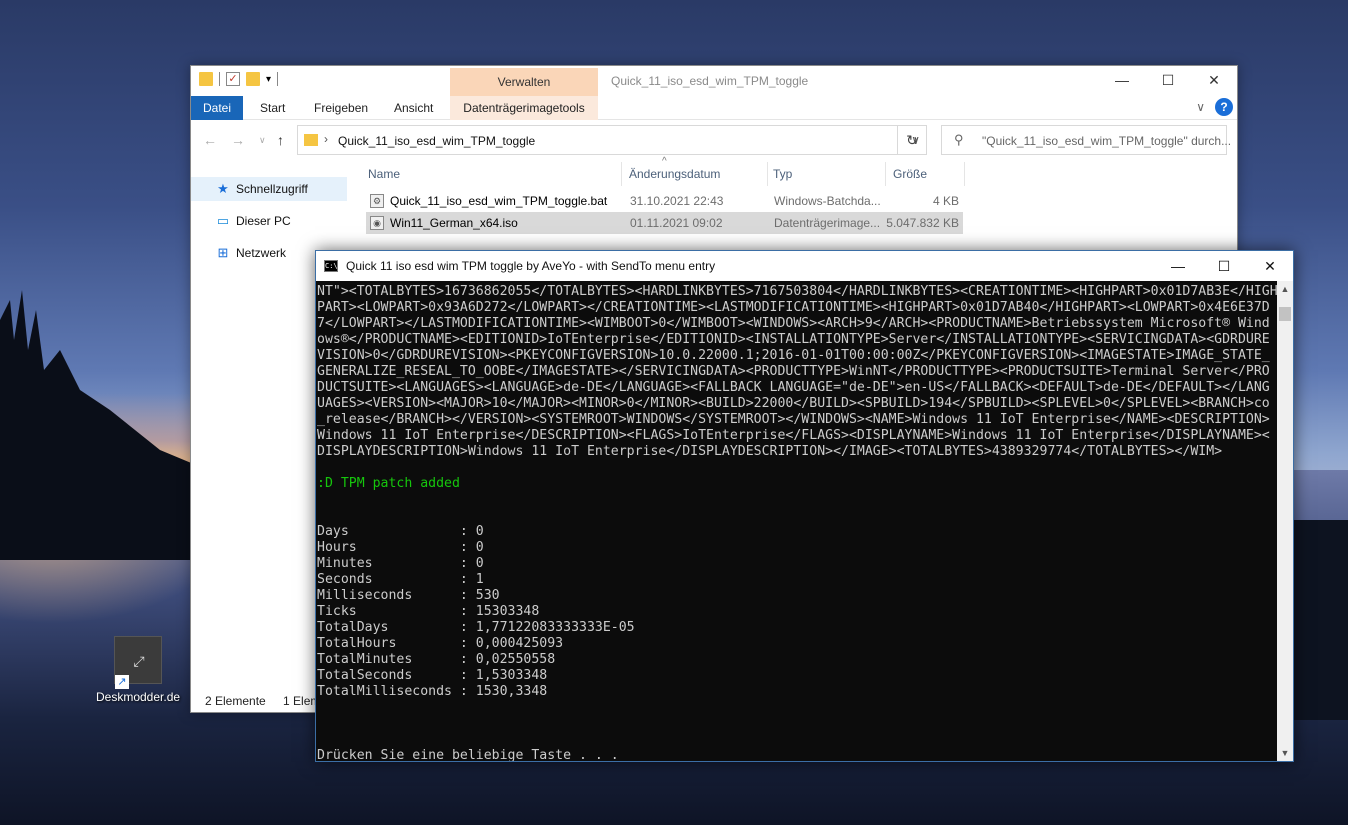  Describe the element at coordinates (219, 79) in the screenshot. I see `toolbar-divider` at that location.